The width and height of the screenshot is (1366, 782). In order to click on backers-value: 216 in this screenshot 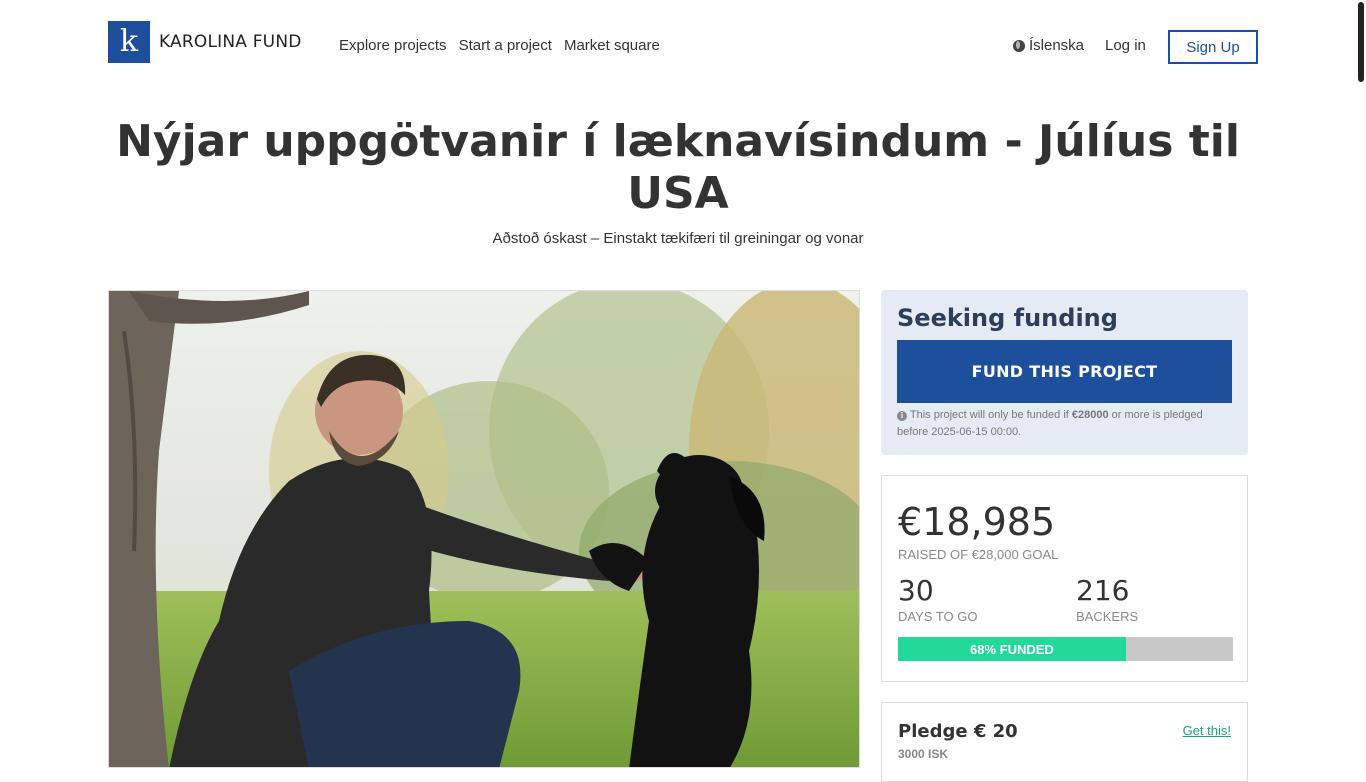, I will do `click(1103, 590)`.